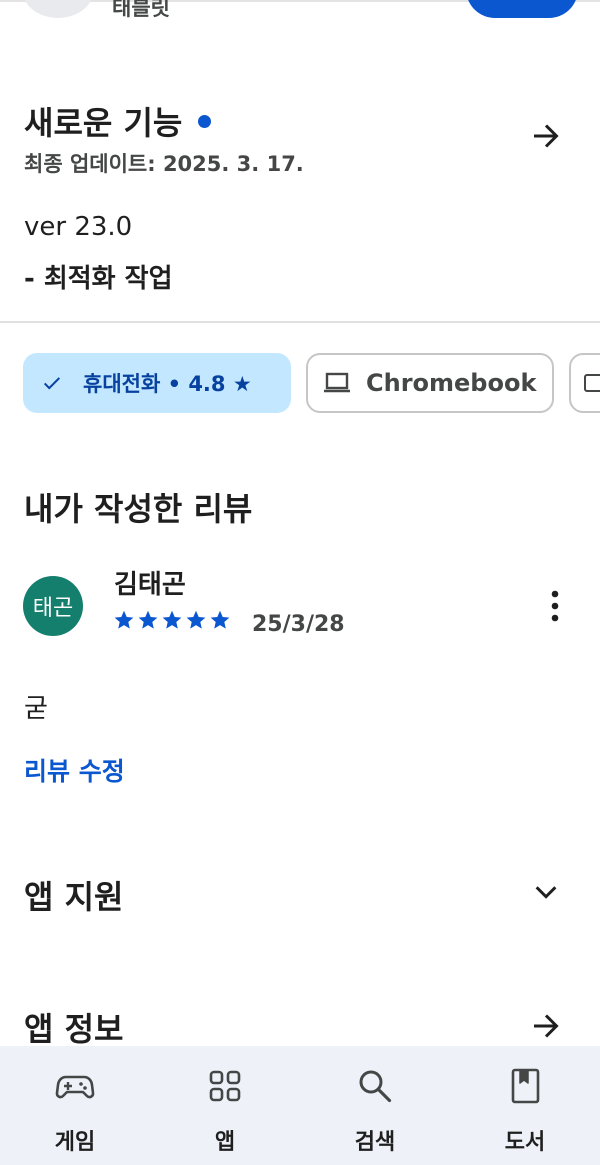 The image size is (600, 1165). I want to click on release-notes-text: - 최적화 작업, so click(98, 279).